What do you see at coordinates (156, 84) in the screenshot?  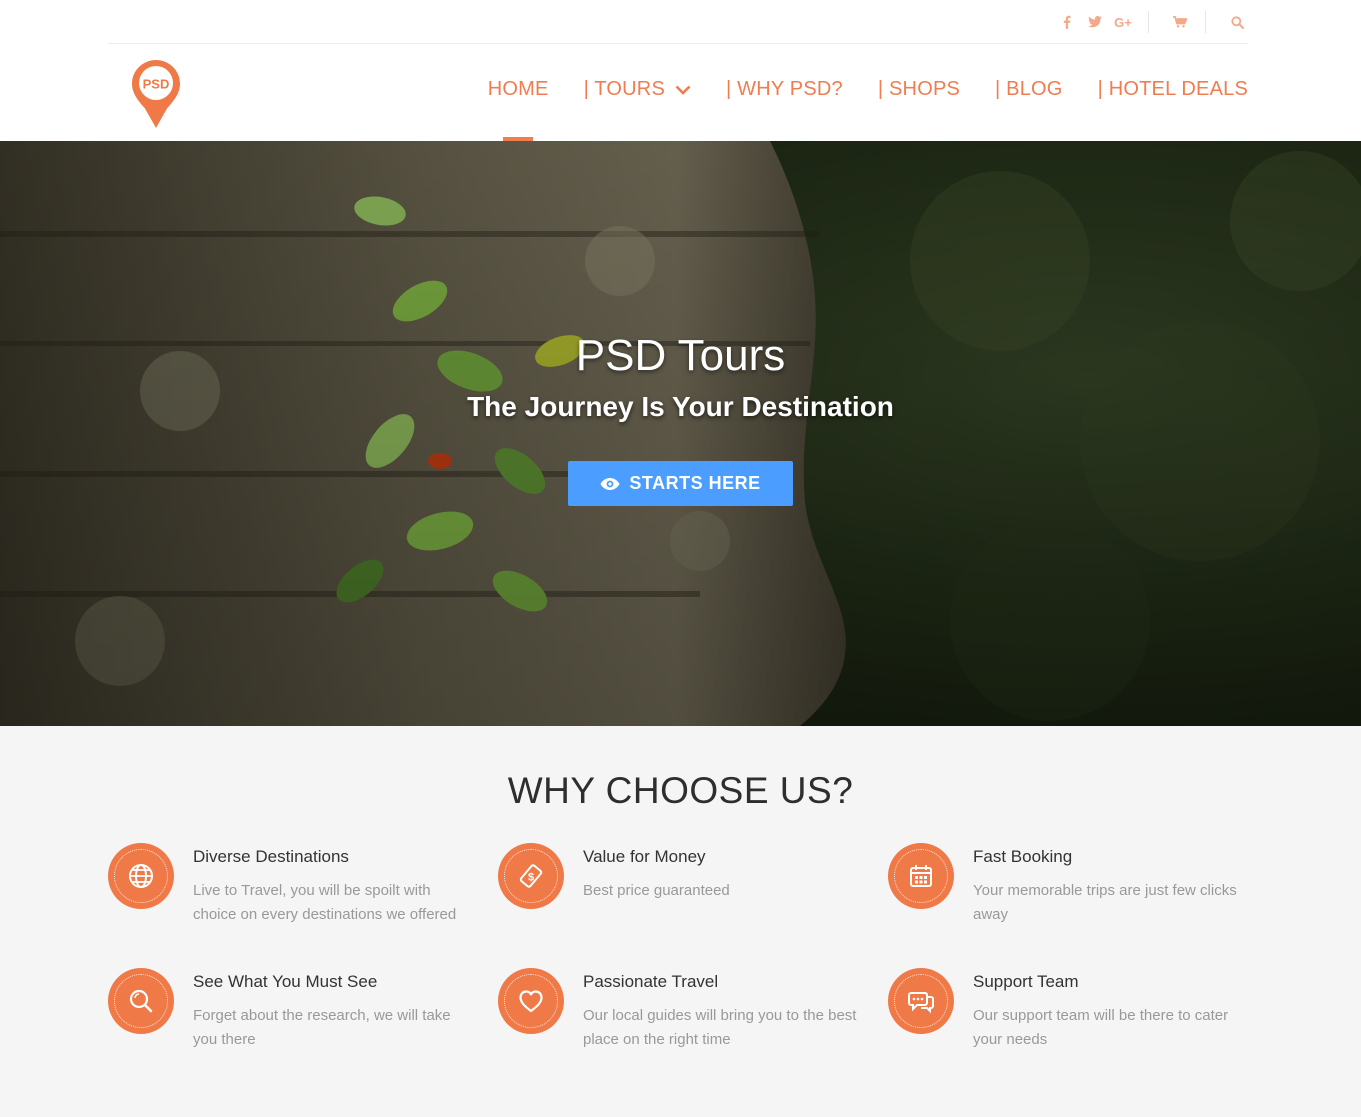 I see `svg-text: PSD` at bounding box center [156, 84].